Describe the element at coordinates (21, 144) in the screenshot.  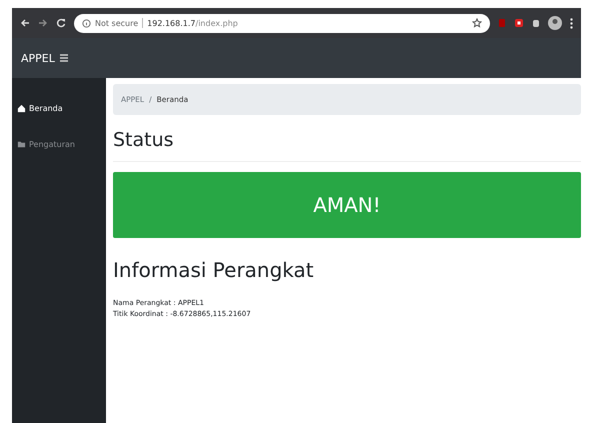
I see `folder-icon` at that location.